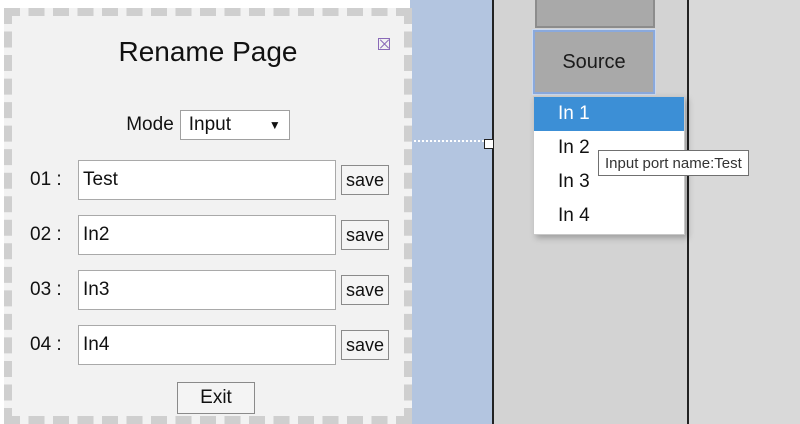  What do you see at coordinates (208, 51) in the screenshot?
I see `dialog-title: Rename Page` at bounding box center [208, 51].